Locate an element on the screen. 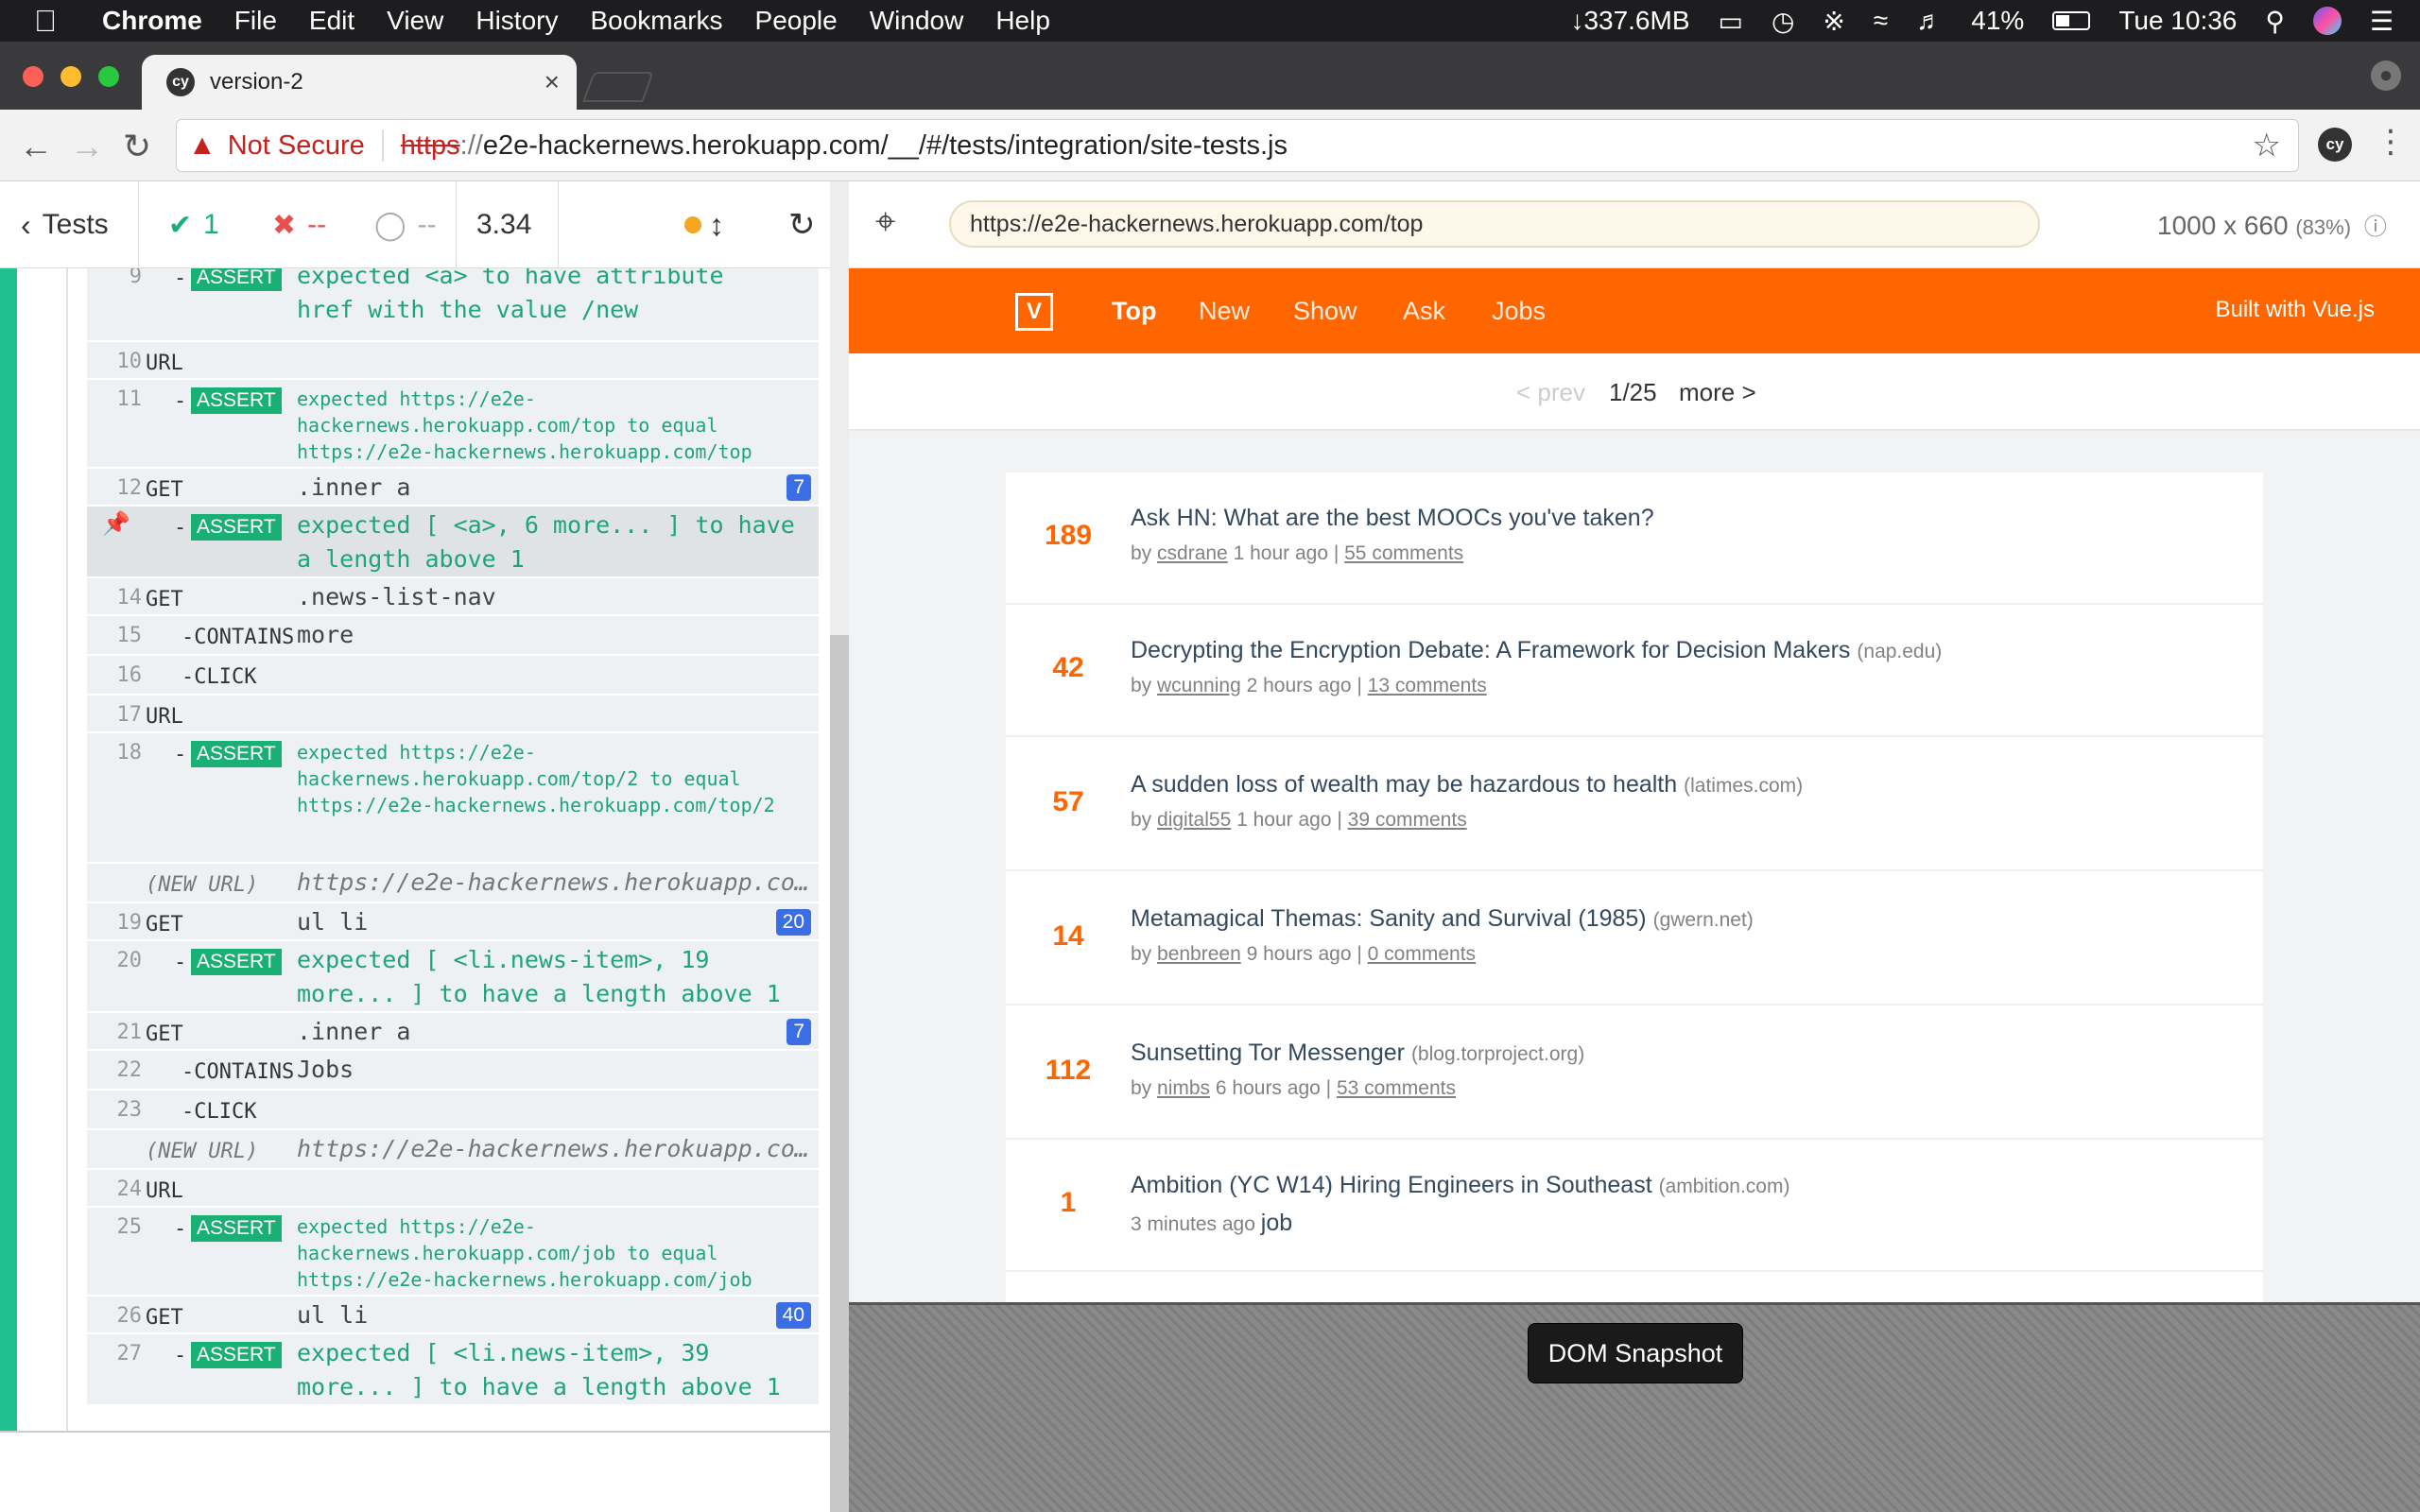  news-author-link: nimbs is located at coordinates (1183, 1088).